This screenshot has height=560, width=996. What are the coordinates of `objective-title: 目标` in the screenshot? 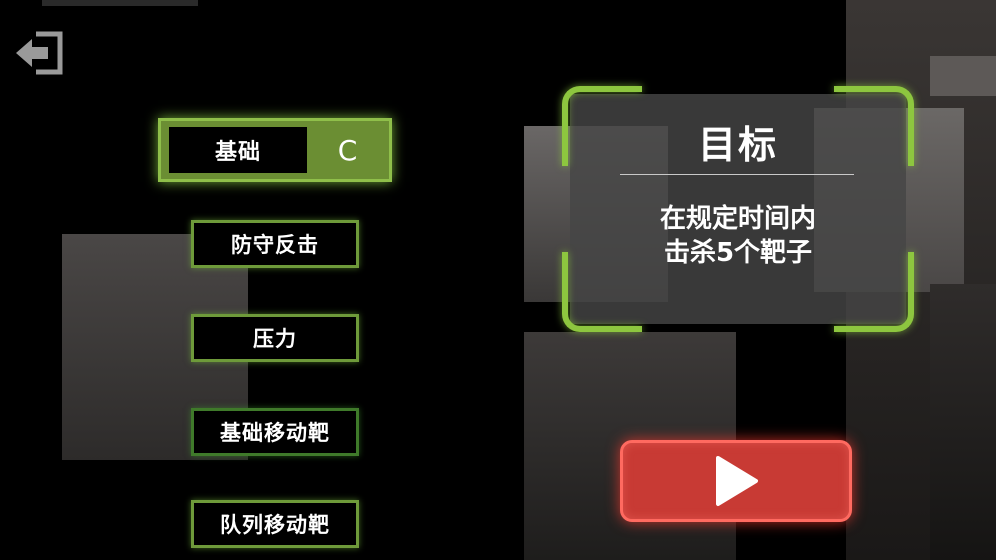 It's located at (737, 145).